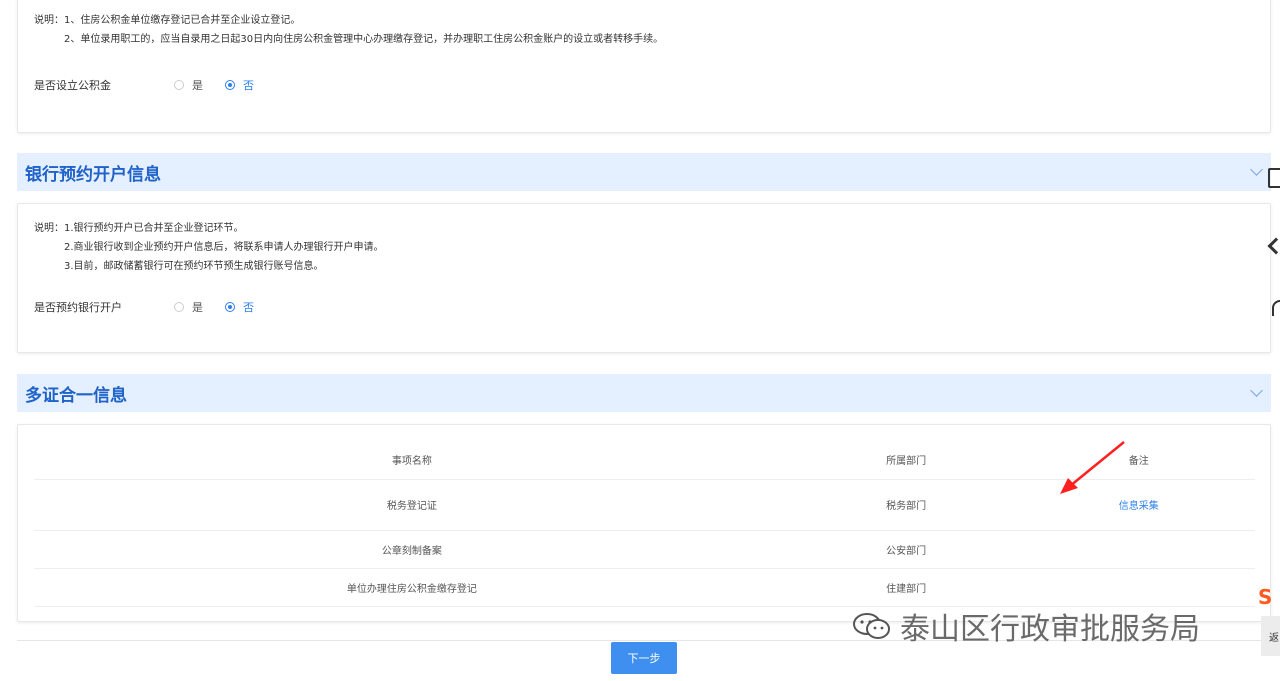 The image size is (1280, 681). What do you see at coordinates (197, 85) in the screenshot?
I see `fund-radio-yes-label: 是` at bounding box center [197, 85].